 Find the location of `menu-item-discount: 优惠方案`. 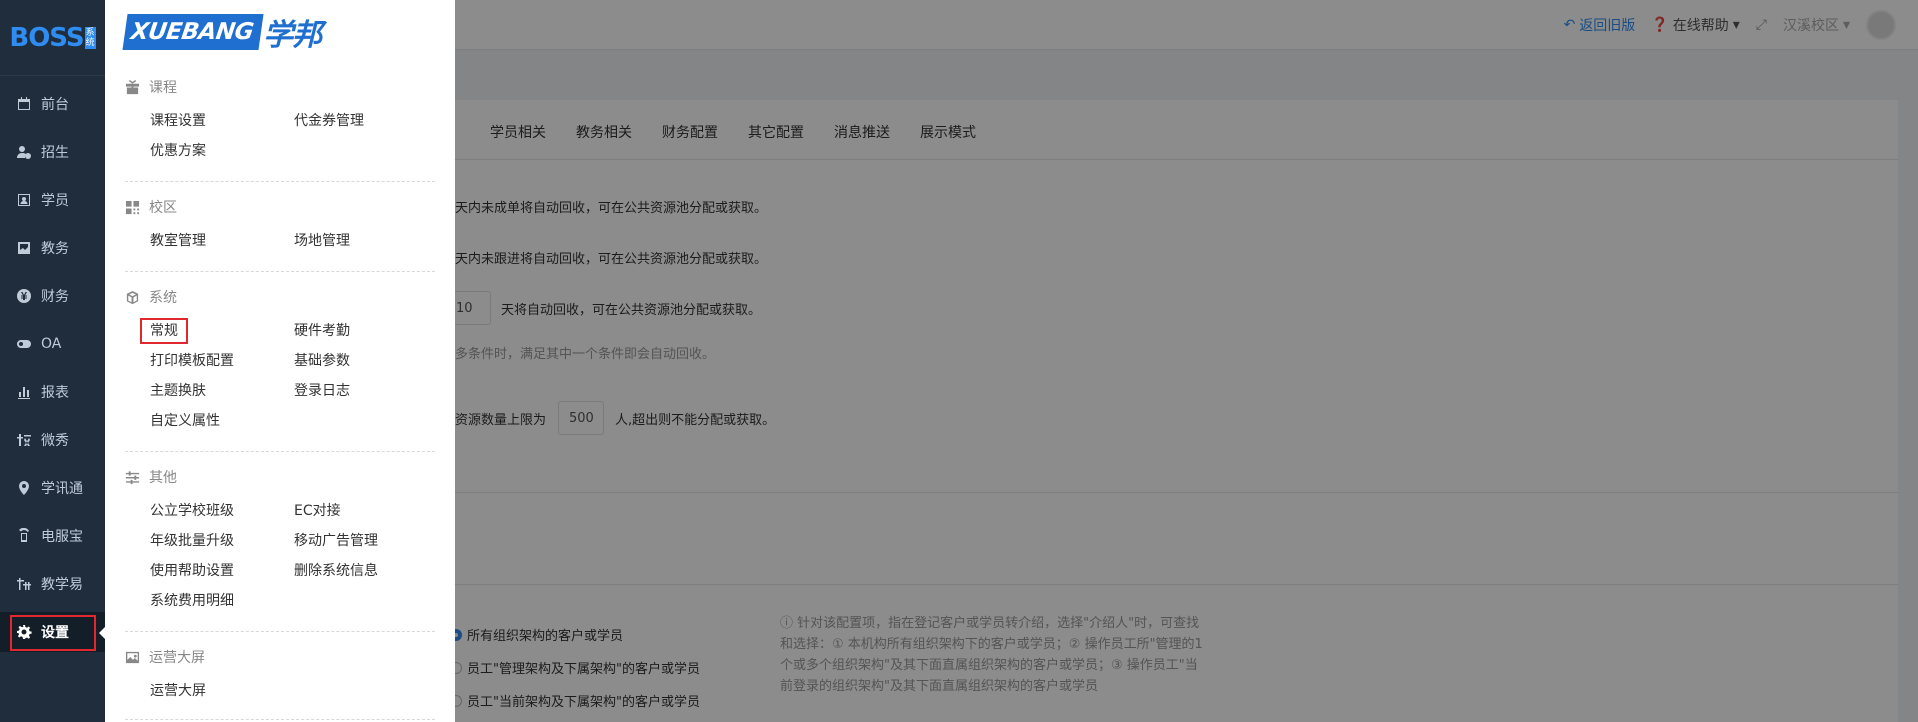

menu-item-discount: 优惠方案 is located at coordinates (178, 151).